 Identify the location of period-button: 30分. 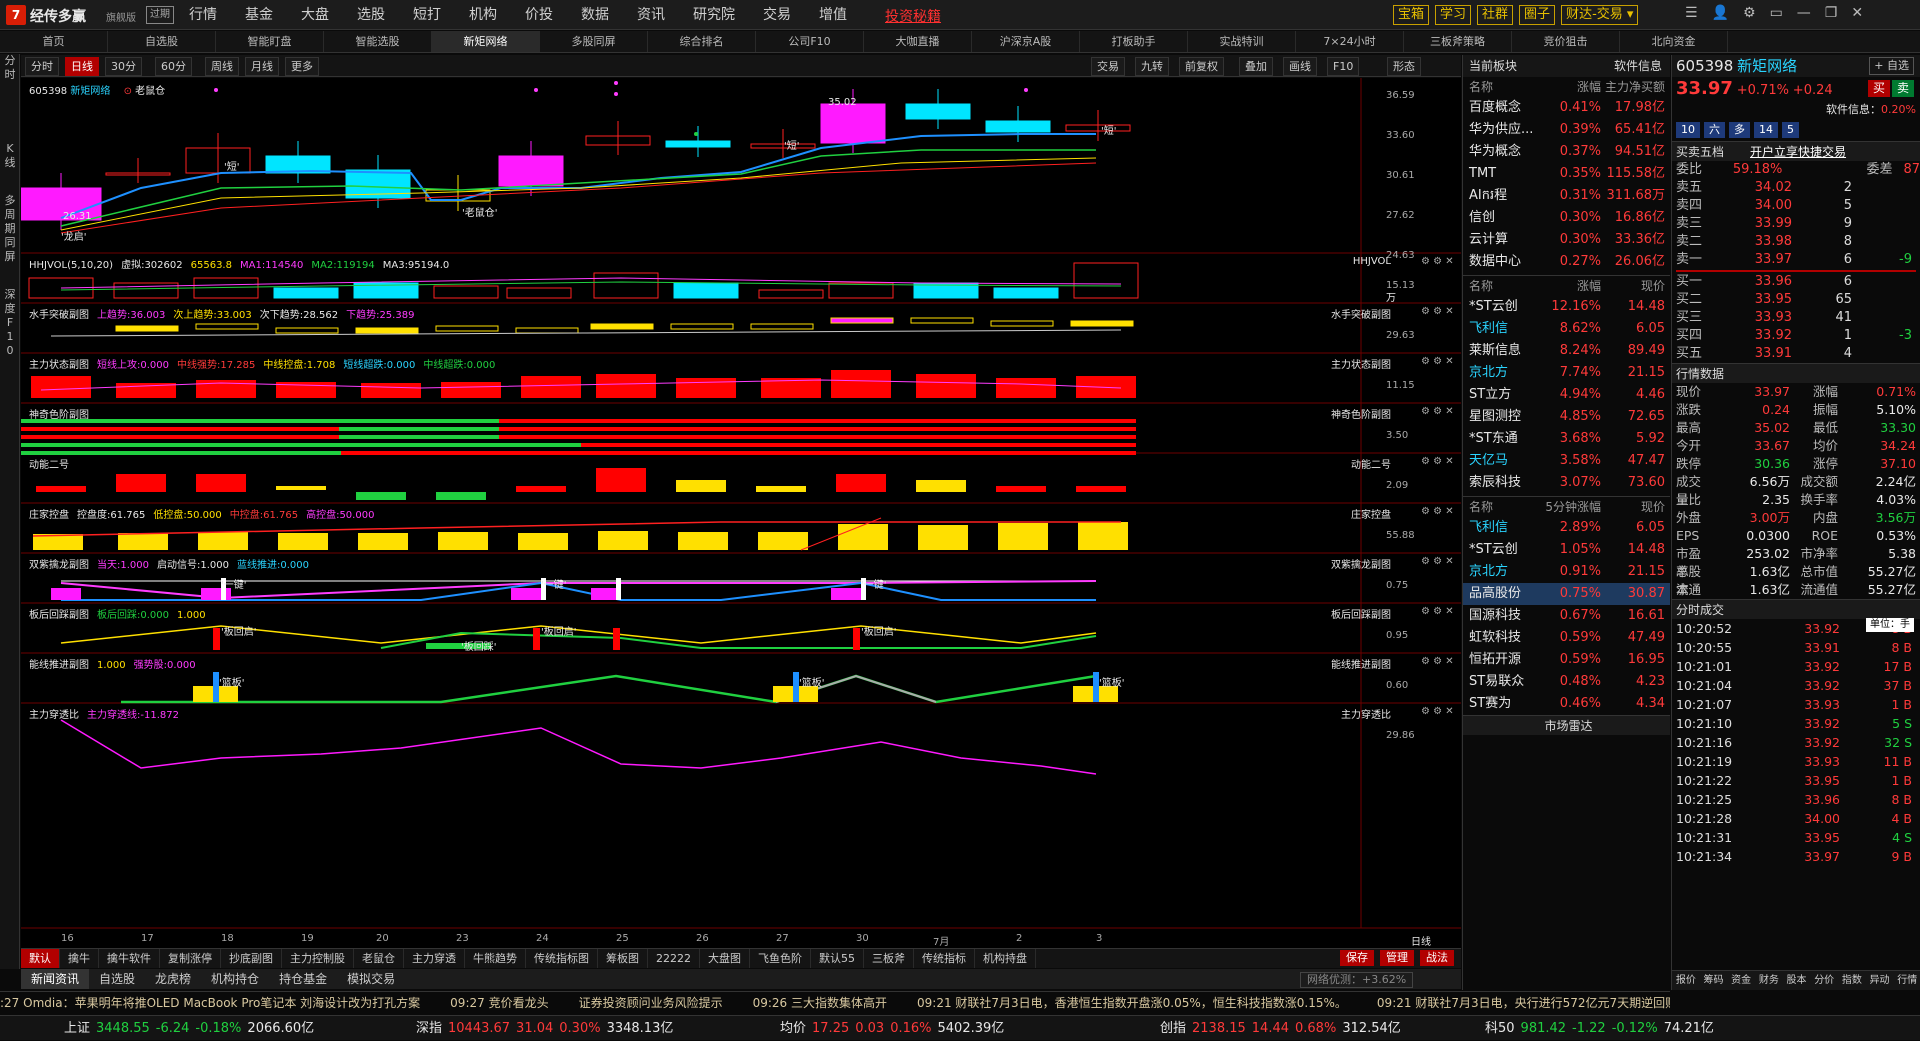
(123, 66).